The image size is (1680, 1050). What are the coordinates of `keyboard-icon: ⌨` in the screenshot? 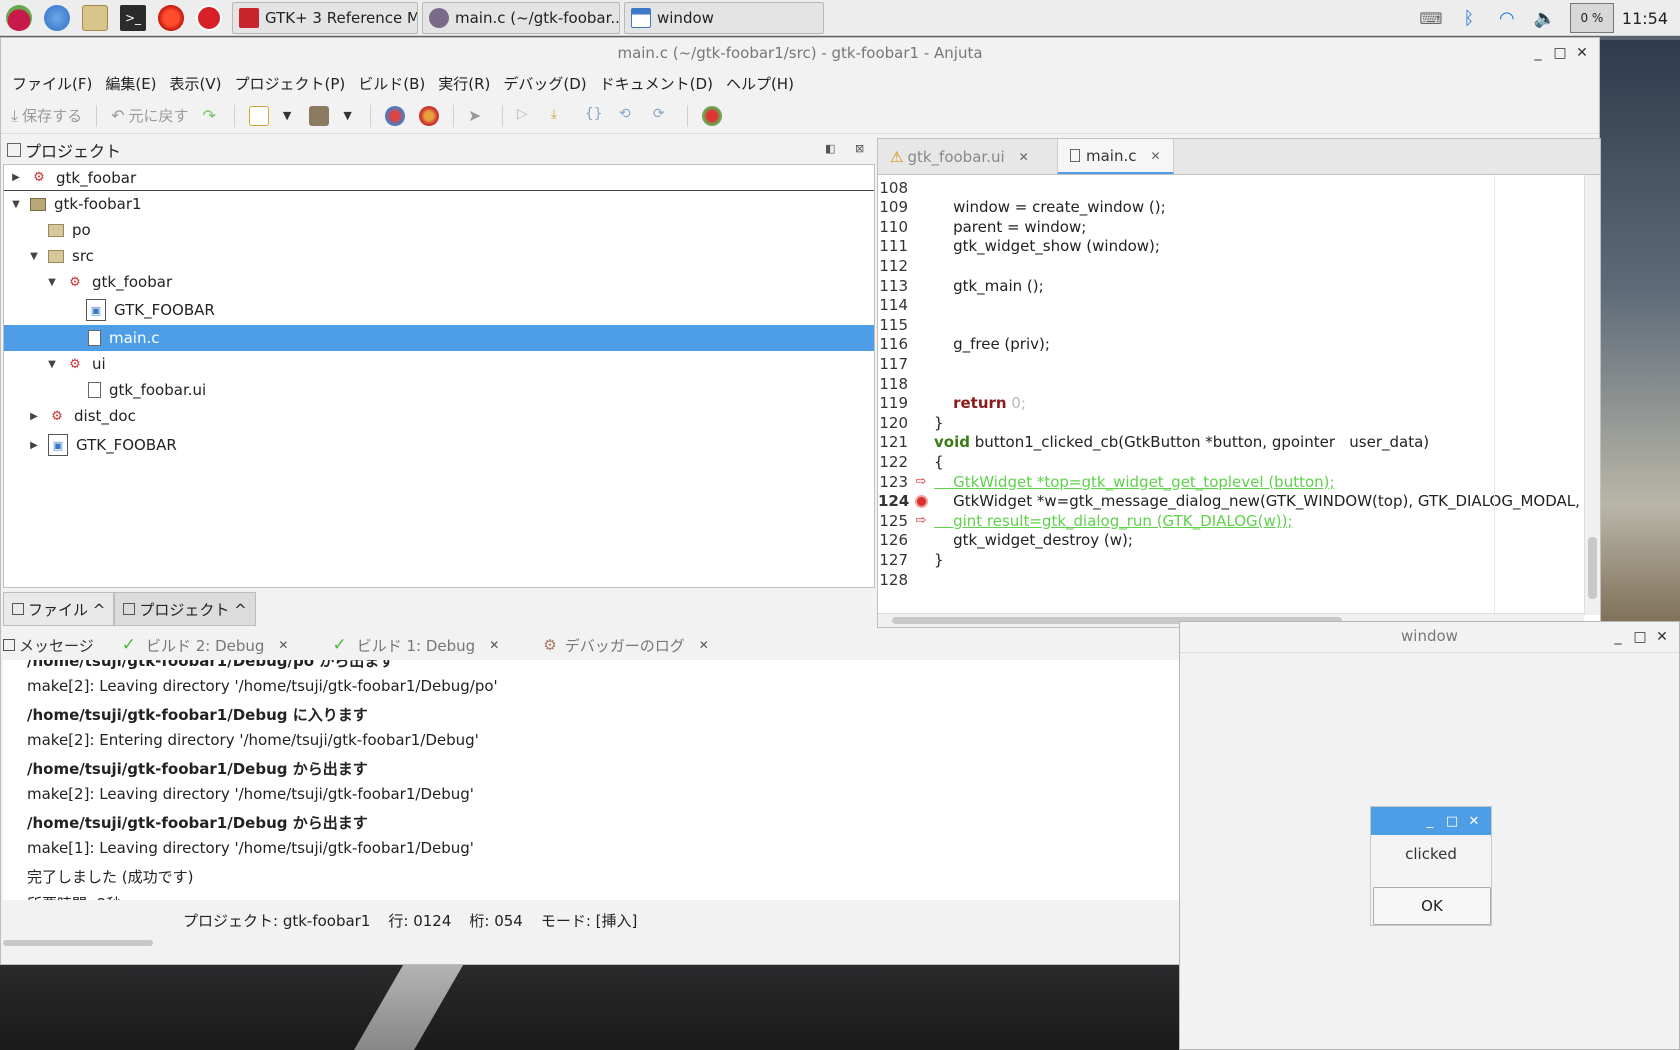 It's located at (1431, 18).